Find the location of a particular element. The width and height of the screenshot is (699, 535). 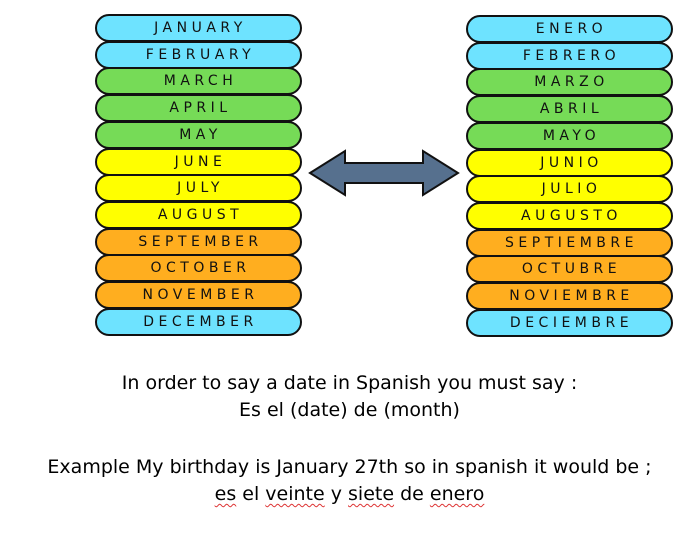

english-month-pill: JUNE is located at coordinates (198, 161).